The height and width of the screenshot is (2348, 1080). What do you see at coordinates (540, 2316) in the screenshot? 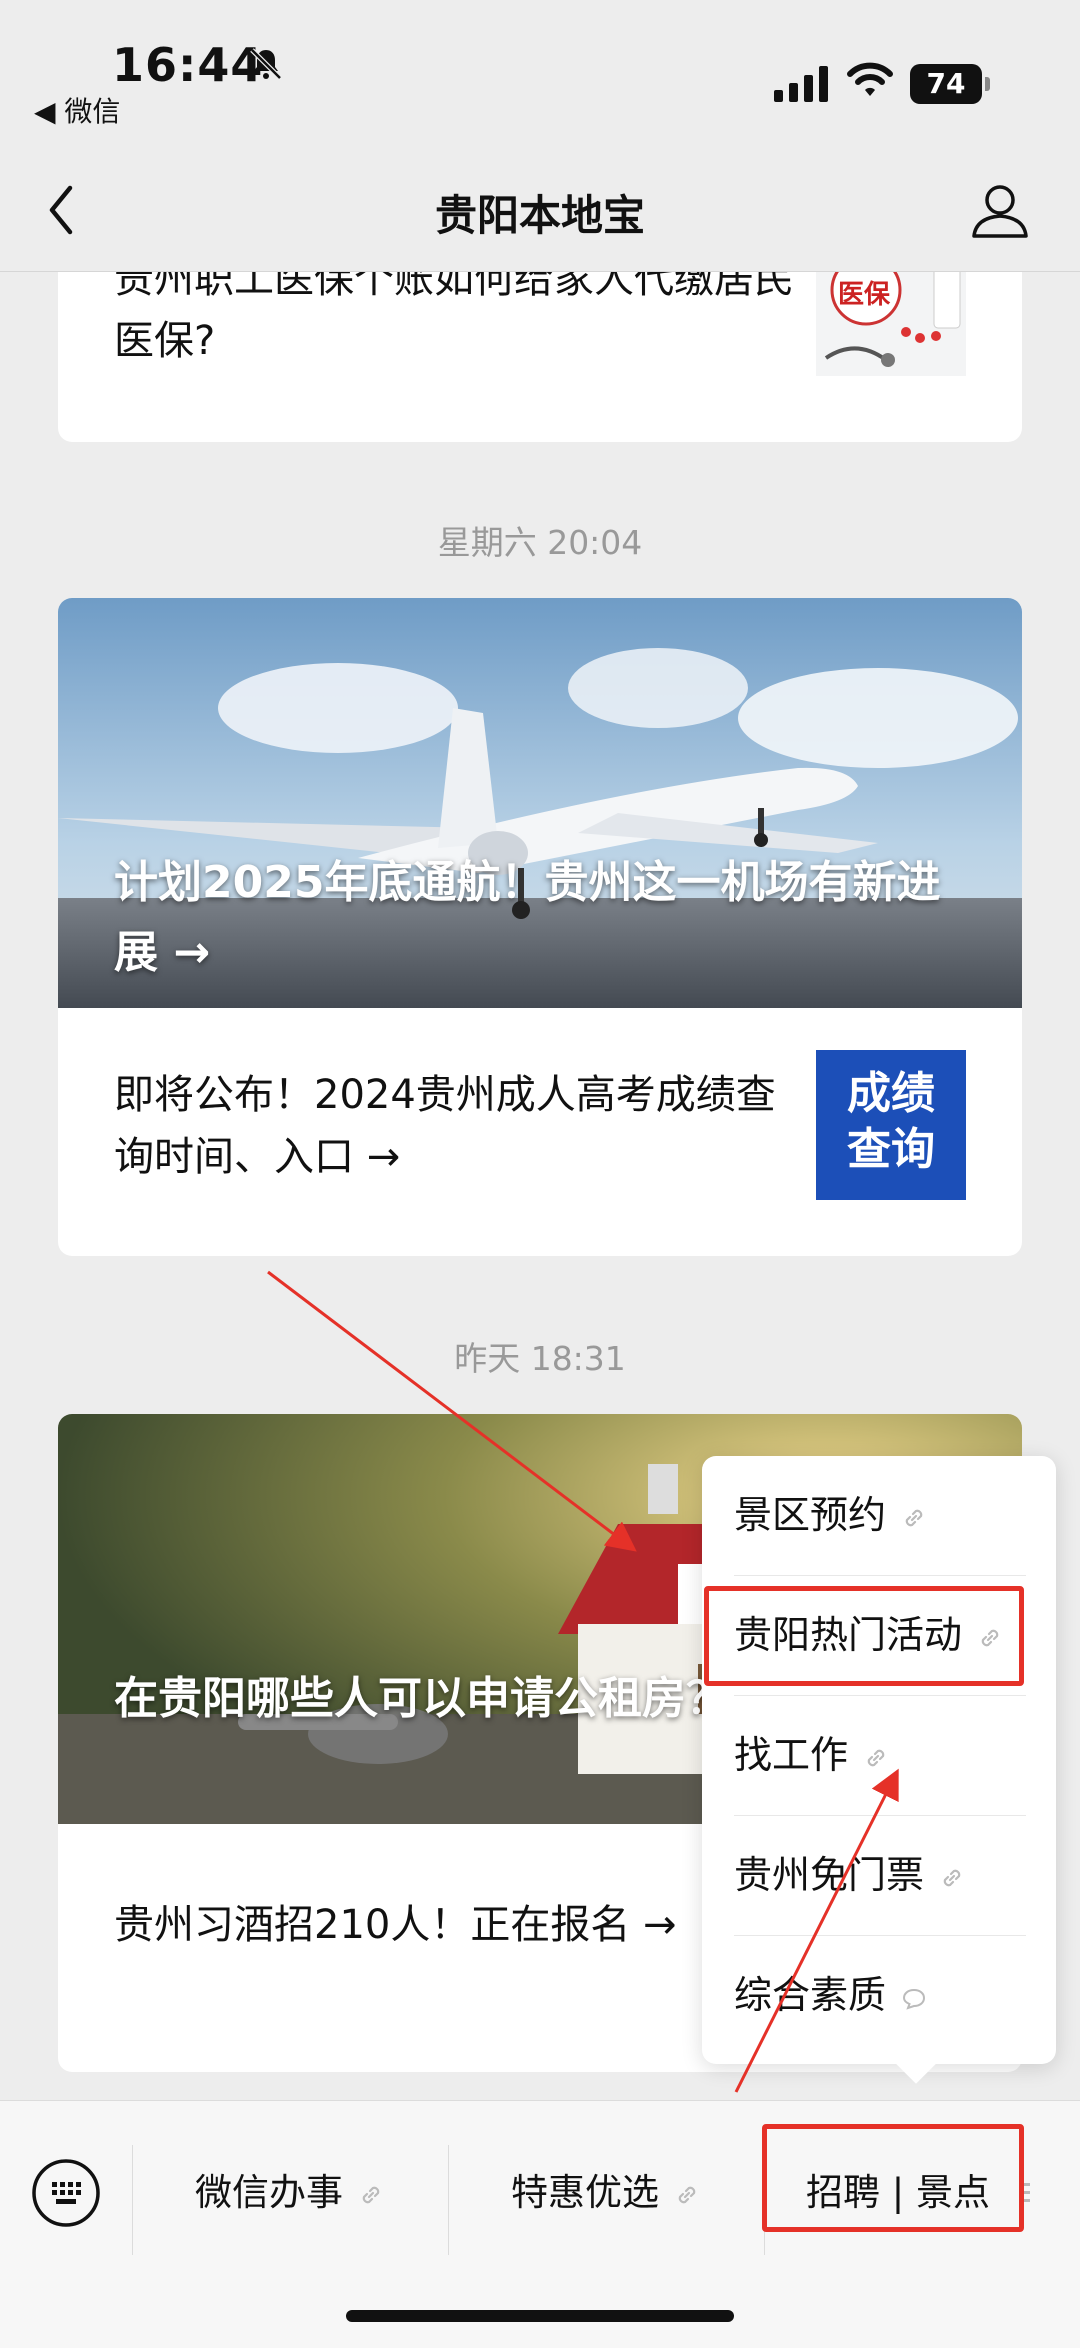
I see `home-indicator` at bounding box center [540, 2316].